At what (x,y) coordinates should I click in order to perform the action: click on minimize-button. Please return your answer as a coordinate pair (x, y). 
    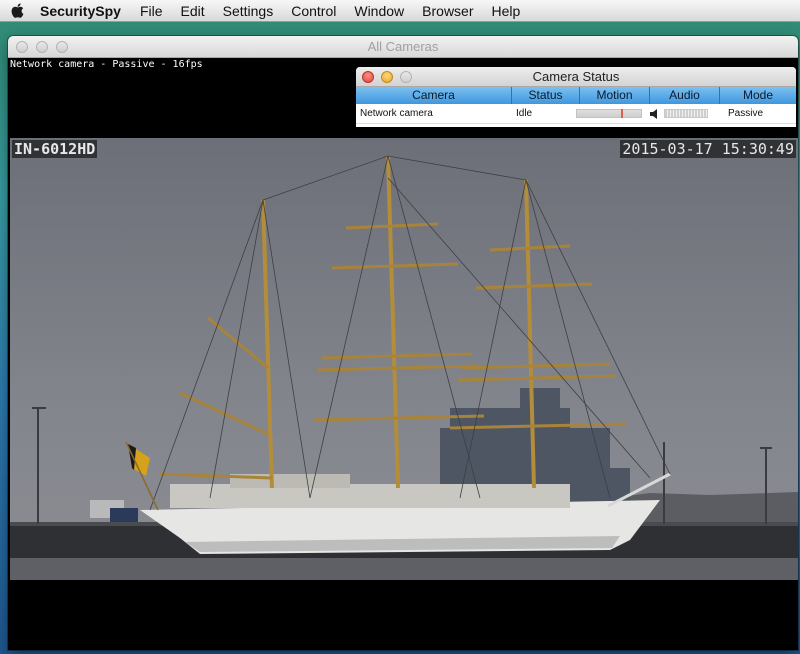
    Looking at the image, I should click on (42, 47).